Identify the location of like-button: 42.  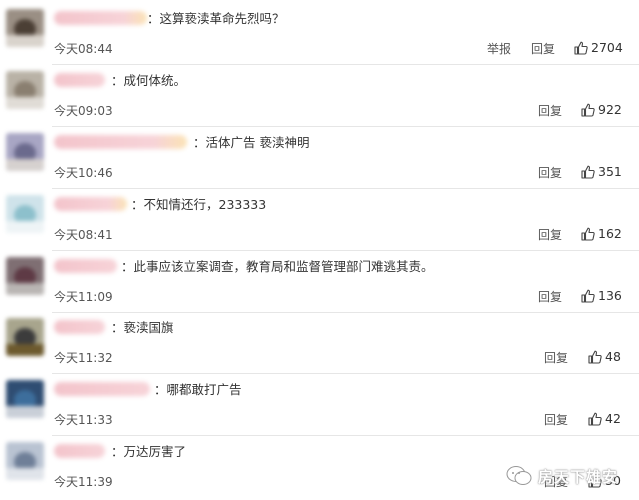
(604, 418).